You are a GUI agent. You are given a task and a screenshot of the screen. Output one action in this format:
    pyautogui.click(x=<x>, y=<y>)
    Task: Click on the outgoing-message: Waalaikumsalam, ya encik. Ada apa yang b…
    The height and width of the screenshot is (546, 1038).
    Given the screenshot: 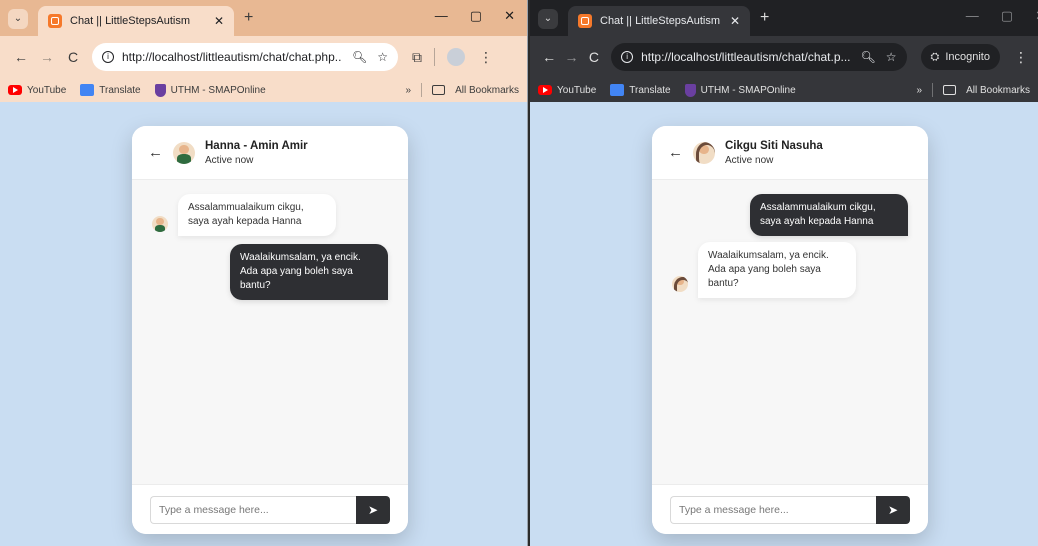 What is the action you would take?
    pyautogui.click(x=309, y=272)
    